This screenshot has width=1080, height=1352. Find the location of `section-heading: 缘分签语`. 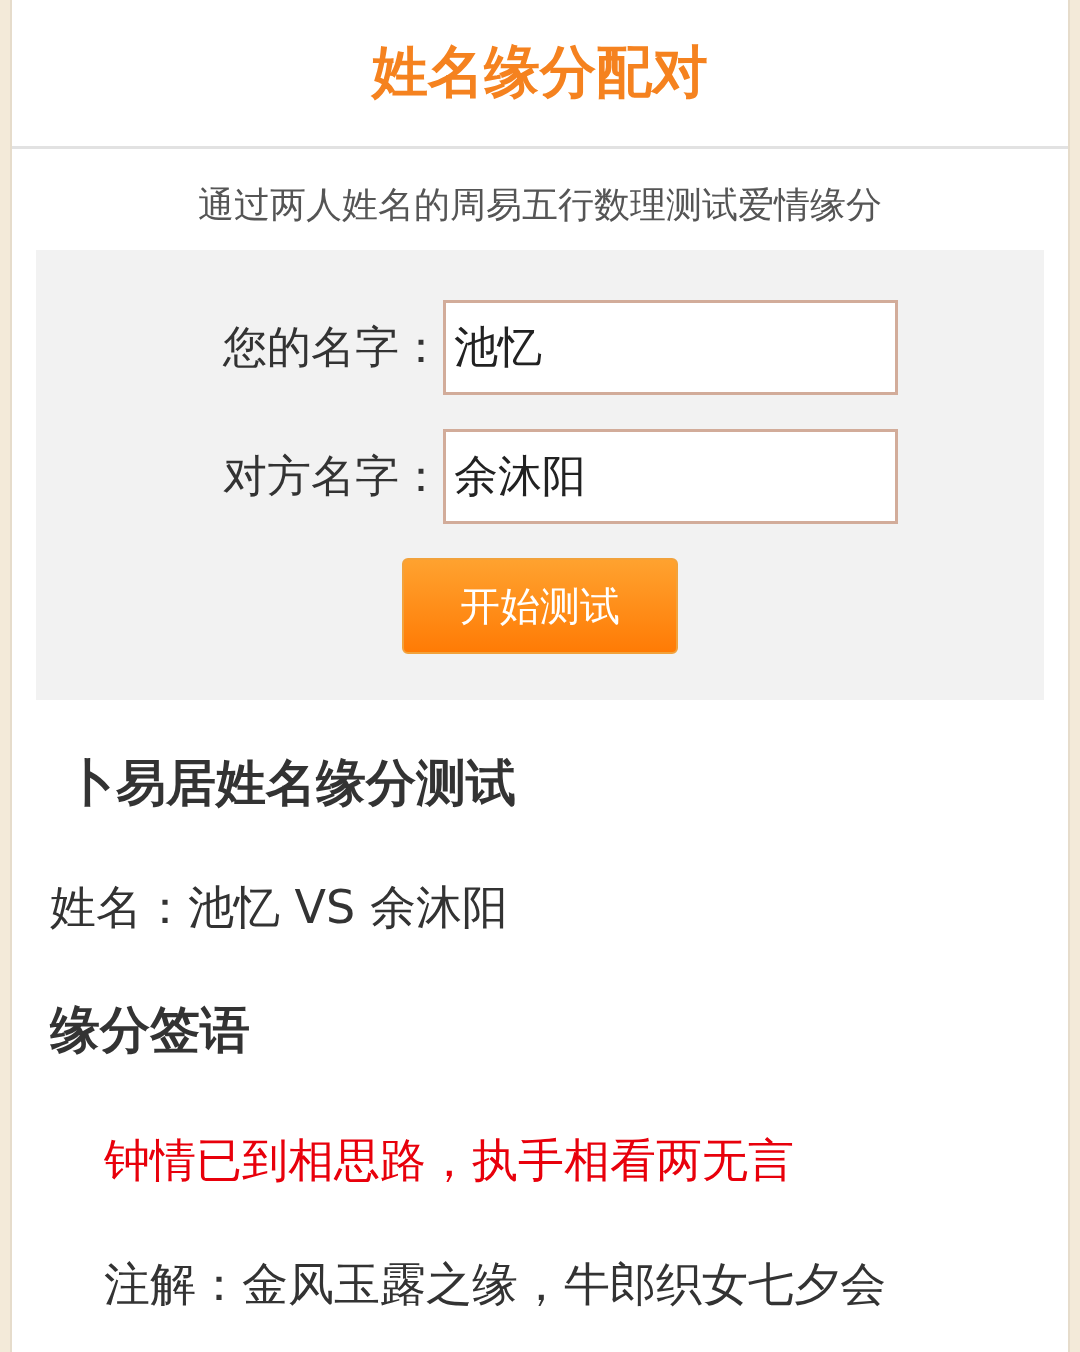

section-heading: 缘分签语 is located at coordinates (150, 1030).